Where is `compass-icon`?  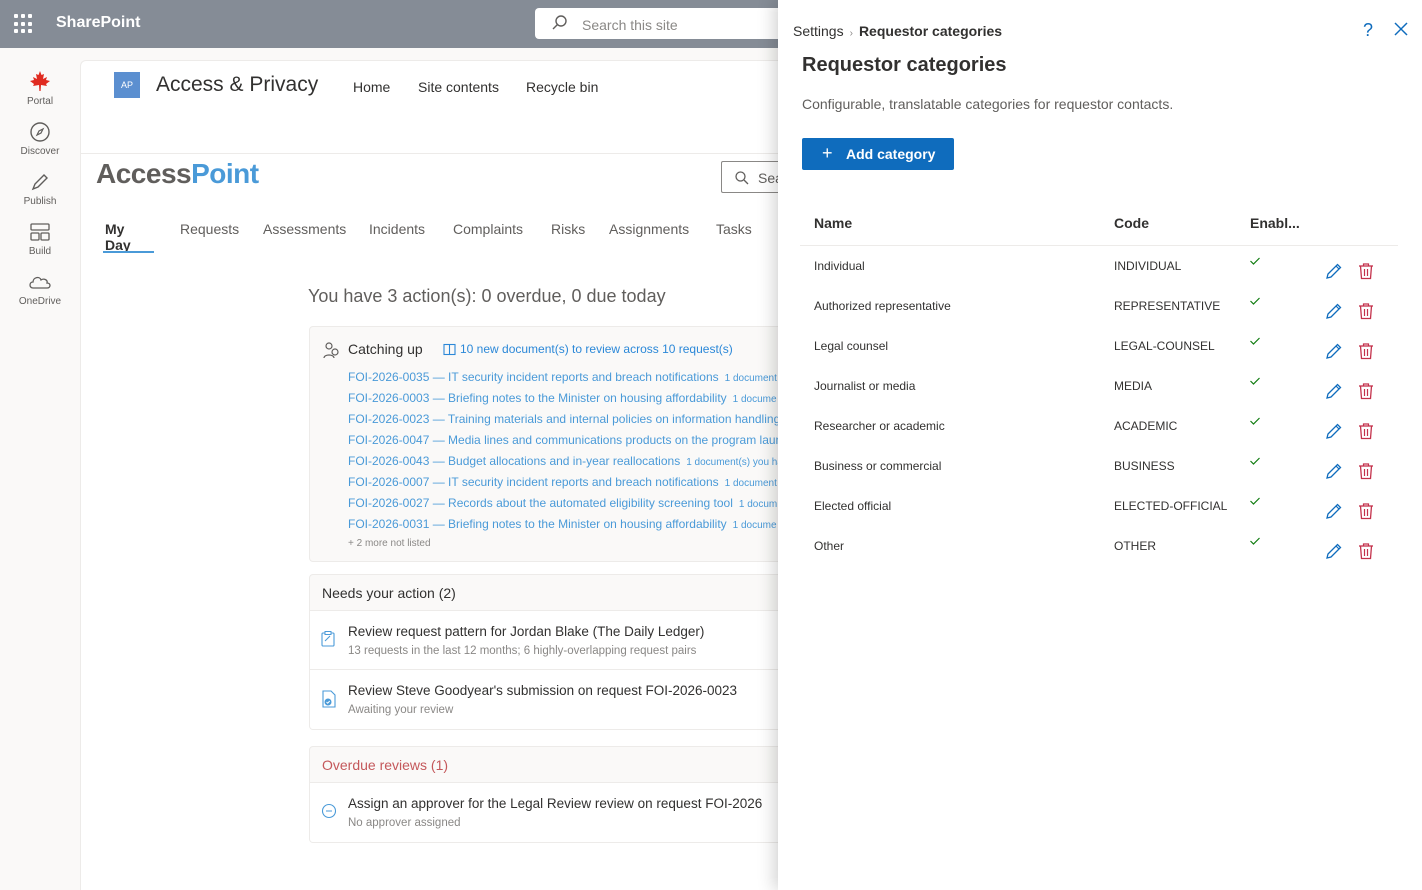
compass-icon is located at coordinates (40, 132).